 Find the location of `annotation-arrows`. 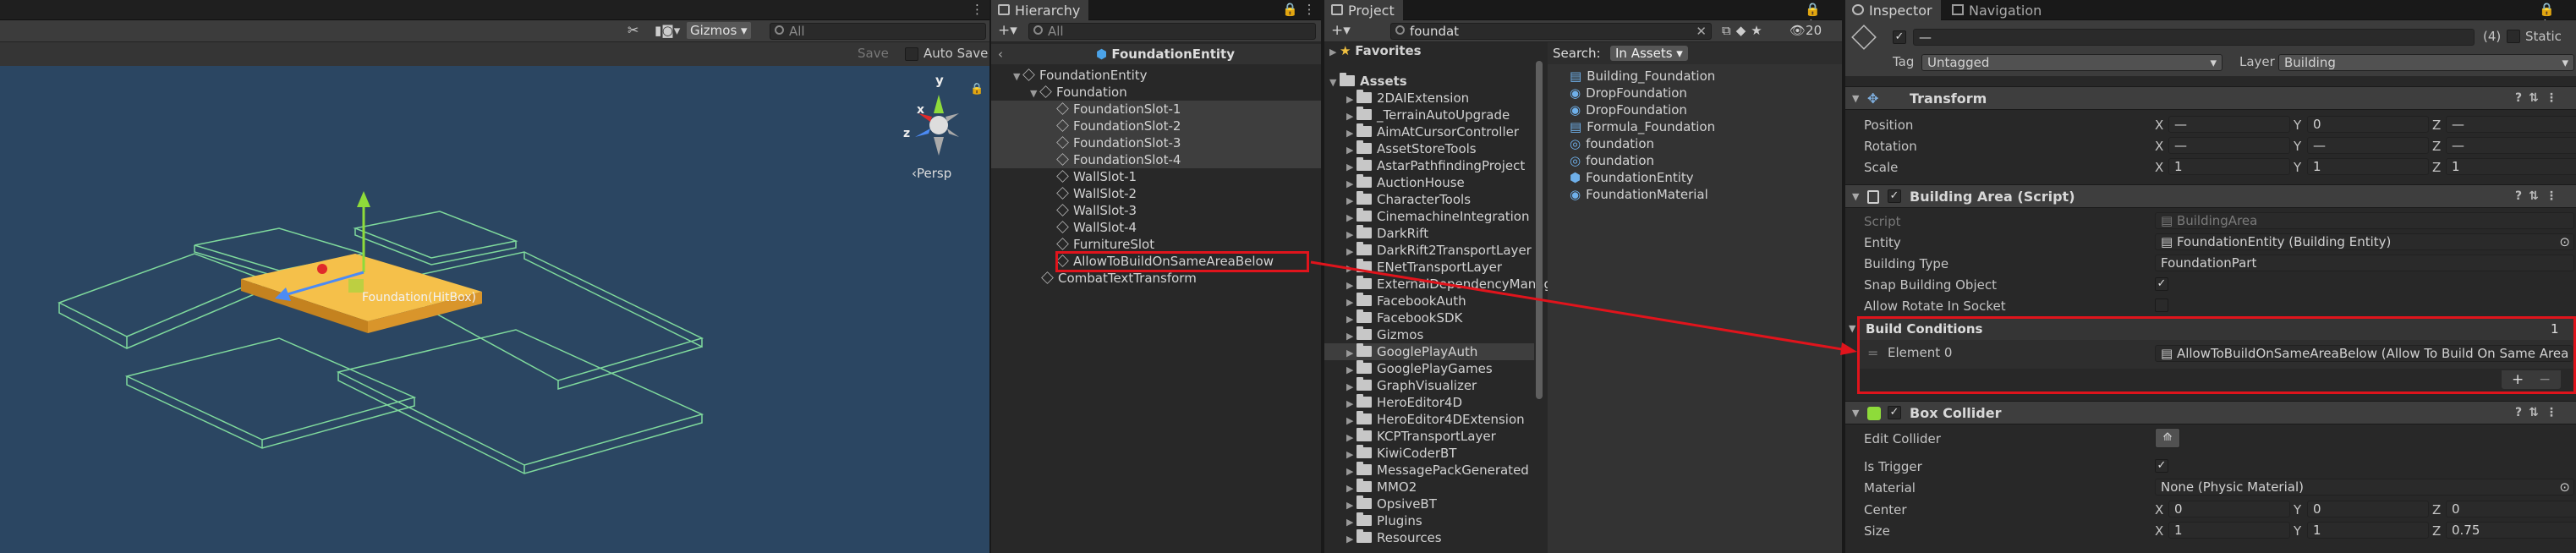

annotation-arrows is located at coordinates (1583, 307).